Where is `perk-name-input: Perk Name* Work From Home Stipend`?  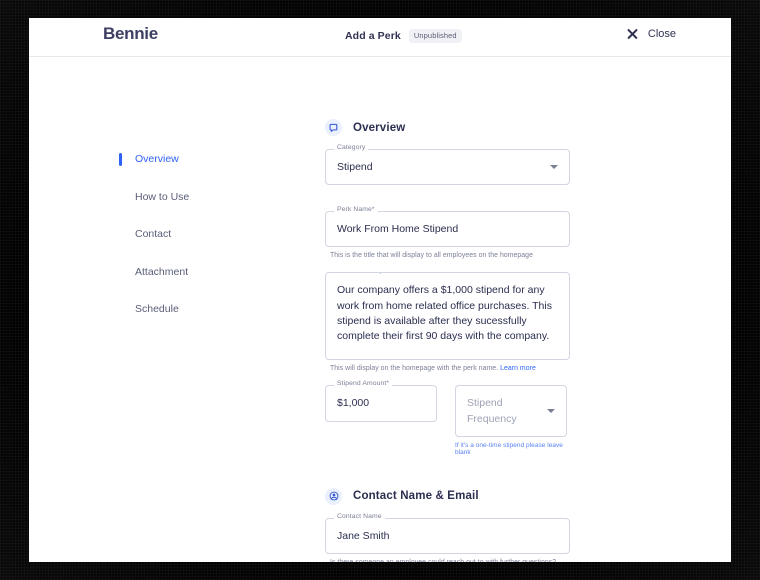 perk-name-input: Perk Name* Work From Home Stipend is located at coordinates (447, 227).